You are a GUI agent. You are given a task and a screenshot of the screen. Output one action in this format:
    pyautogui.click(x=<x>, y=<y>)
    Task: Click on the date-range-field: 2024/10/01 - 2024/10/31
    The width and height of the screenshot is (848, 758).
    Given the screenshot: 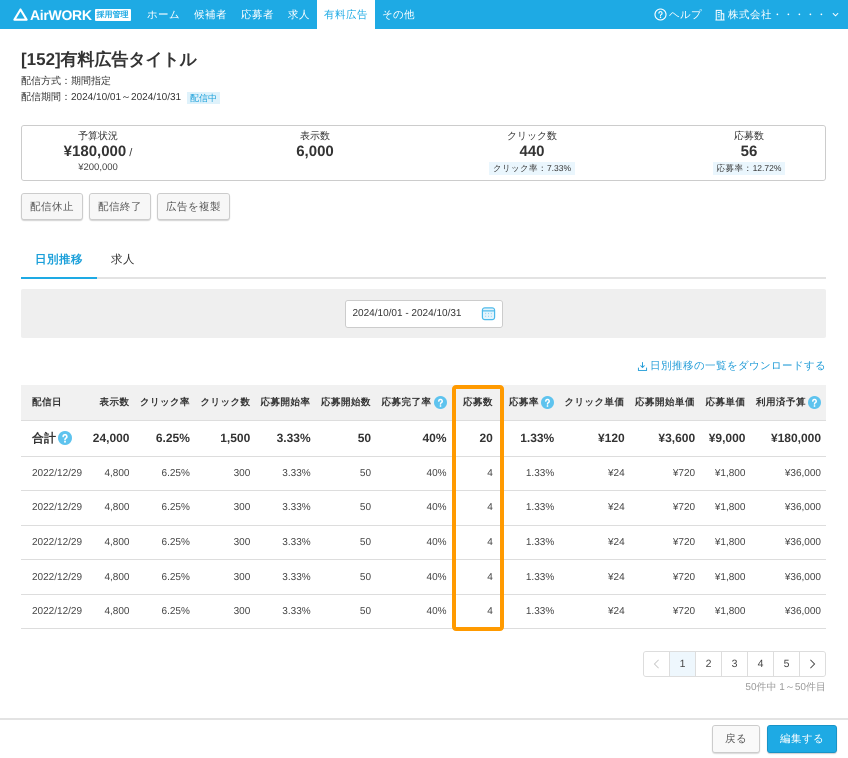 What is the action you would take?
    pyautogui.click(x=423, y=314)
    